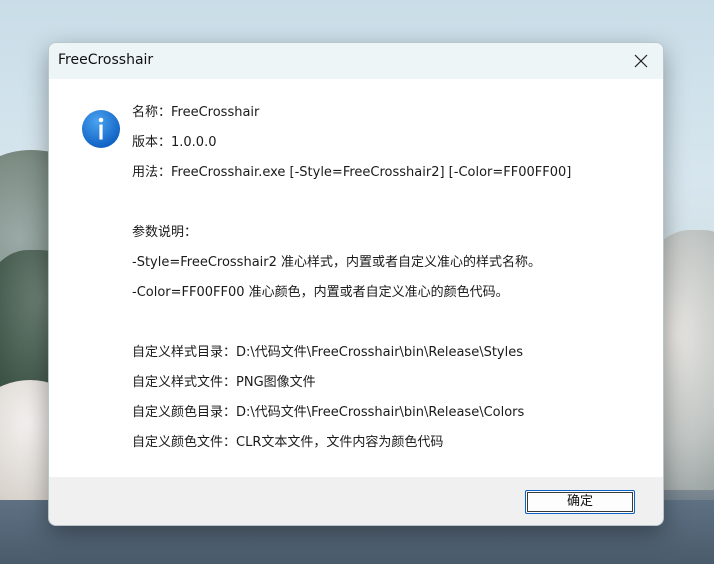 This screenshot has height=564, width=714. What do you see at coordinates (320, 292) in the screenshot?
I see `color-param-line: -Color=FF00FF00 准心颜色，内置或者自定义准心的颜色代码。` at bounding box center [320, 292].